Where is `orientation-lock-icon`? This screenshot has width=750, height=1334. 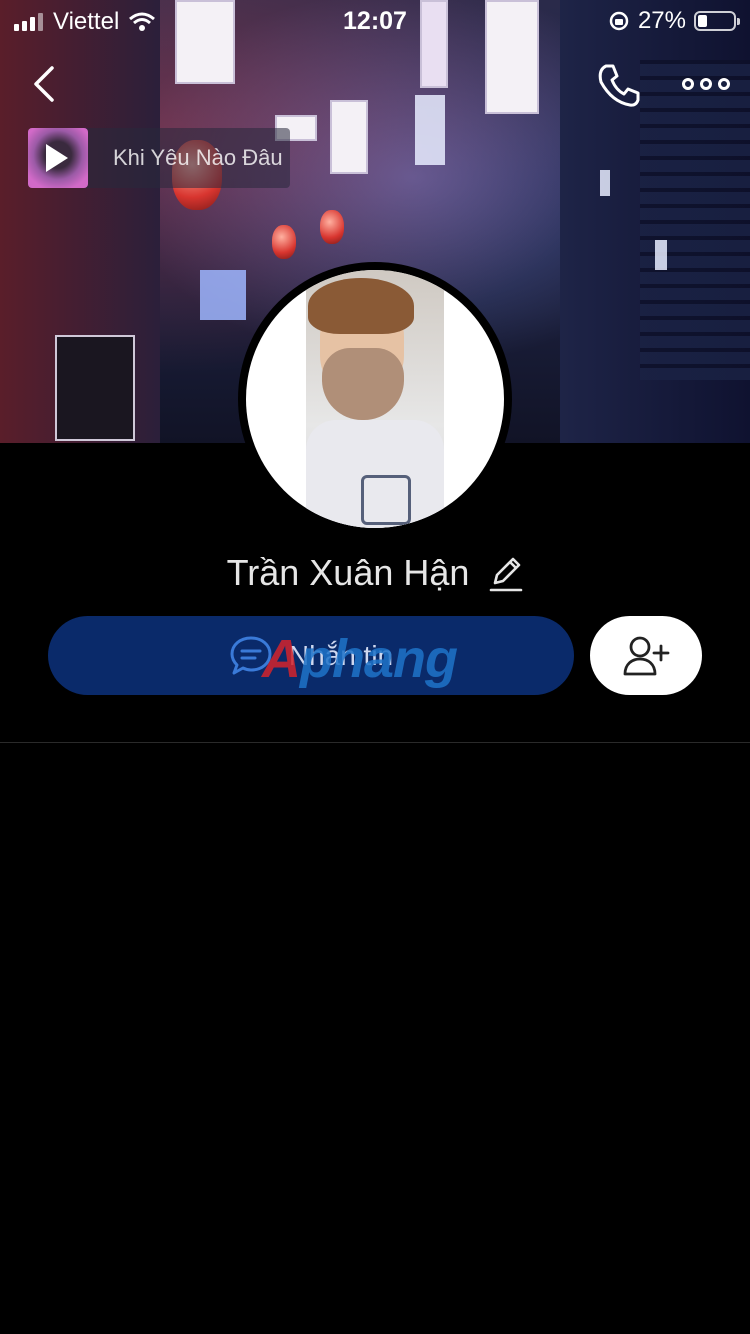
orientation-lock-icon is located at coordinates (619, 21).